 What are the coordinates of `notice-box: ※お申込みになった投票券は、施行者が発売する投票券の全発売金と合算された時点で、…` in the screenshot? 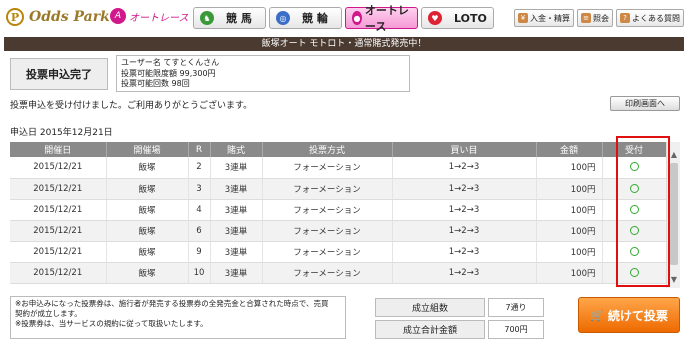 It's located at (178, 317).